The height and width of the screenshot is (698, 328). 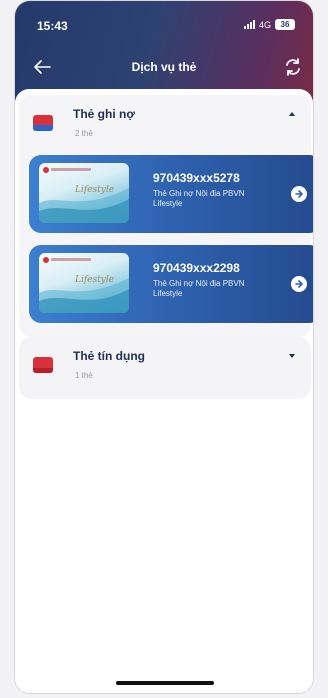 What do you see at coordinates (165, 123) in the screenshot?
I see `debit-section-header: Thẻ ghi nợ 2 thẻ` at bounding box center [165, 123].